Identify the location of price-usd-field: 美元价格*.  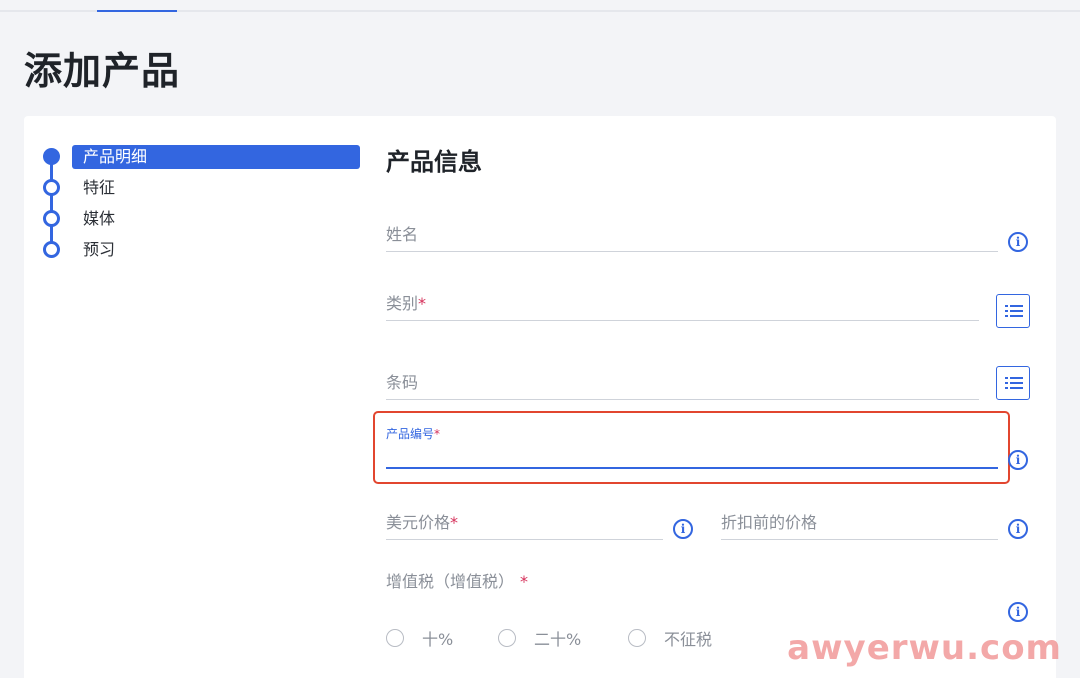
(524, 524).